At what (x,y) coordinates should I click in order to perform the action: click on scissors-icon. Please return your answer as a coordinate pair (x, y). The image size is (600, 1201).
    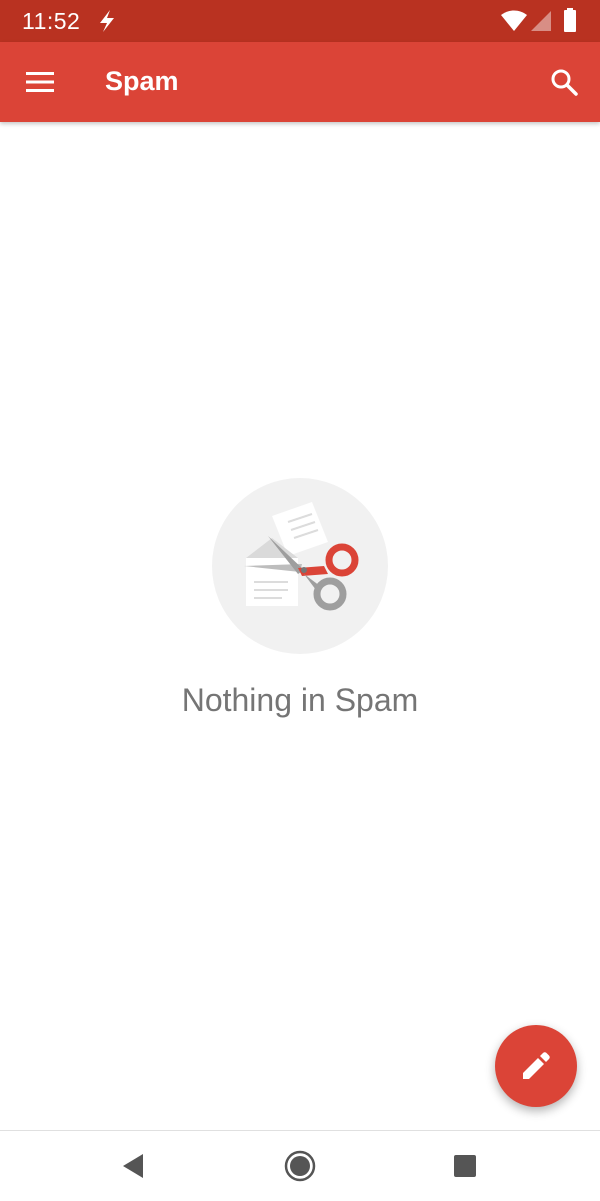
    Looking at the image, I should click on (301, 556).